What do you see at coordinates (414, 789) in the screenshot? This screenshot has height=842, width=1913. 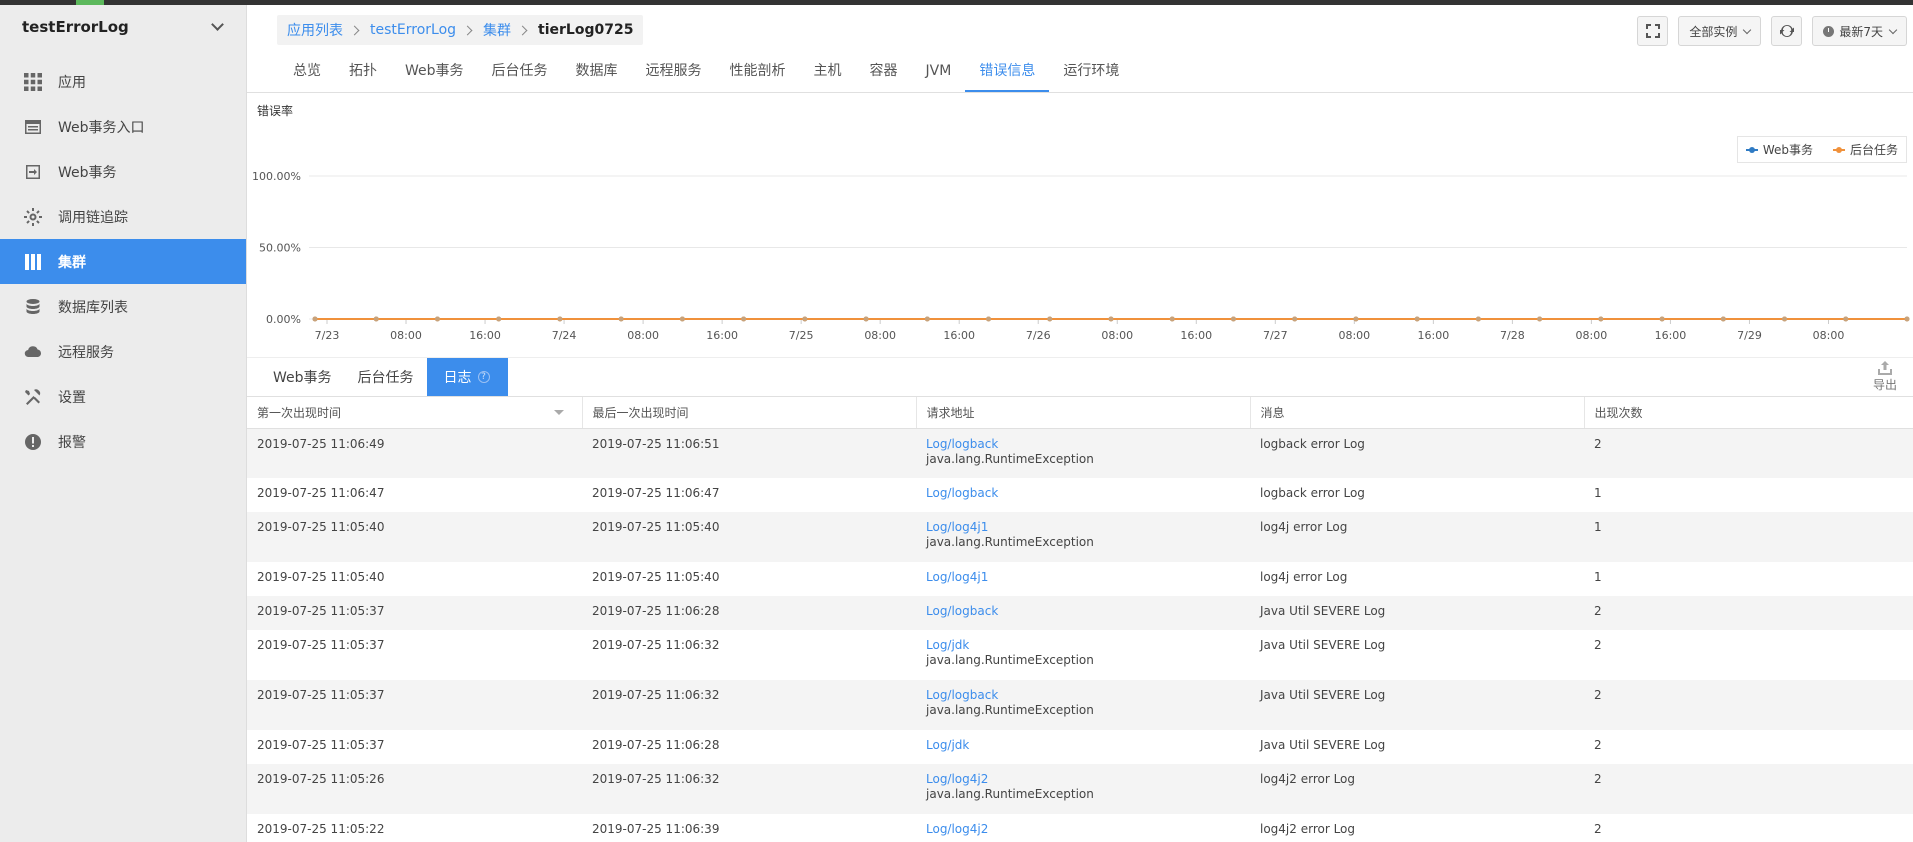 I see `cell-first-seen: 2019-07-25 11:05:26` at bounding box center [414, 789].